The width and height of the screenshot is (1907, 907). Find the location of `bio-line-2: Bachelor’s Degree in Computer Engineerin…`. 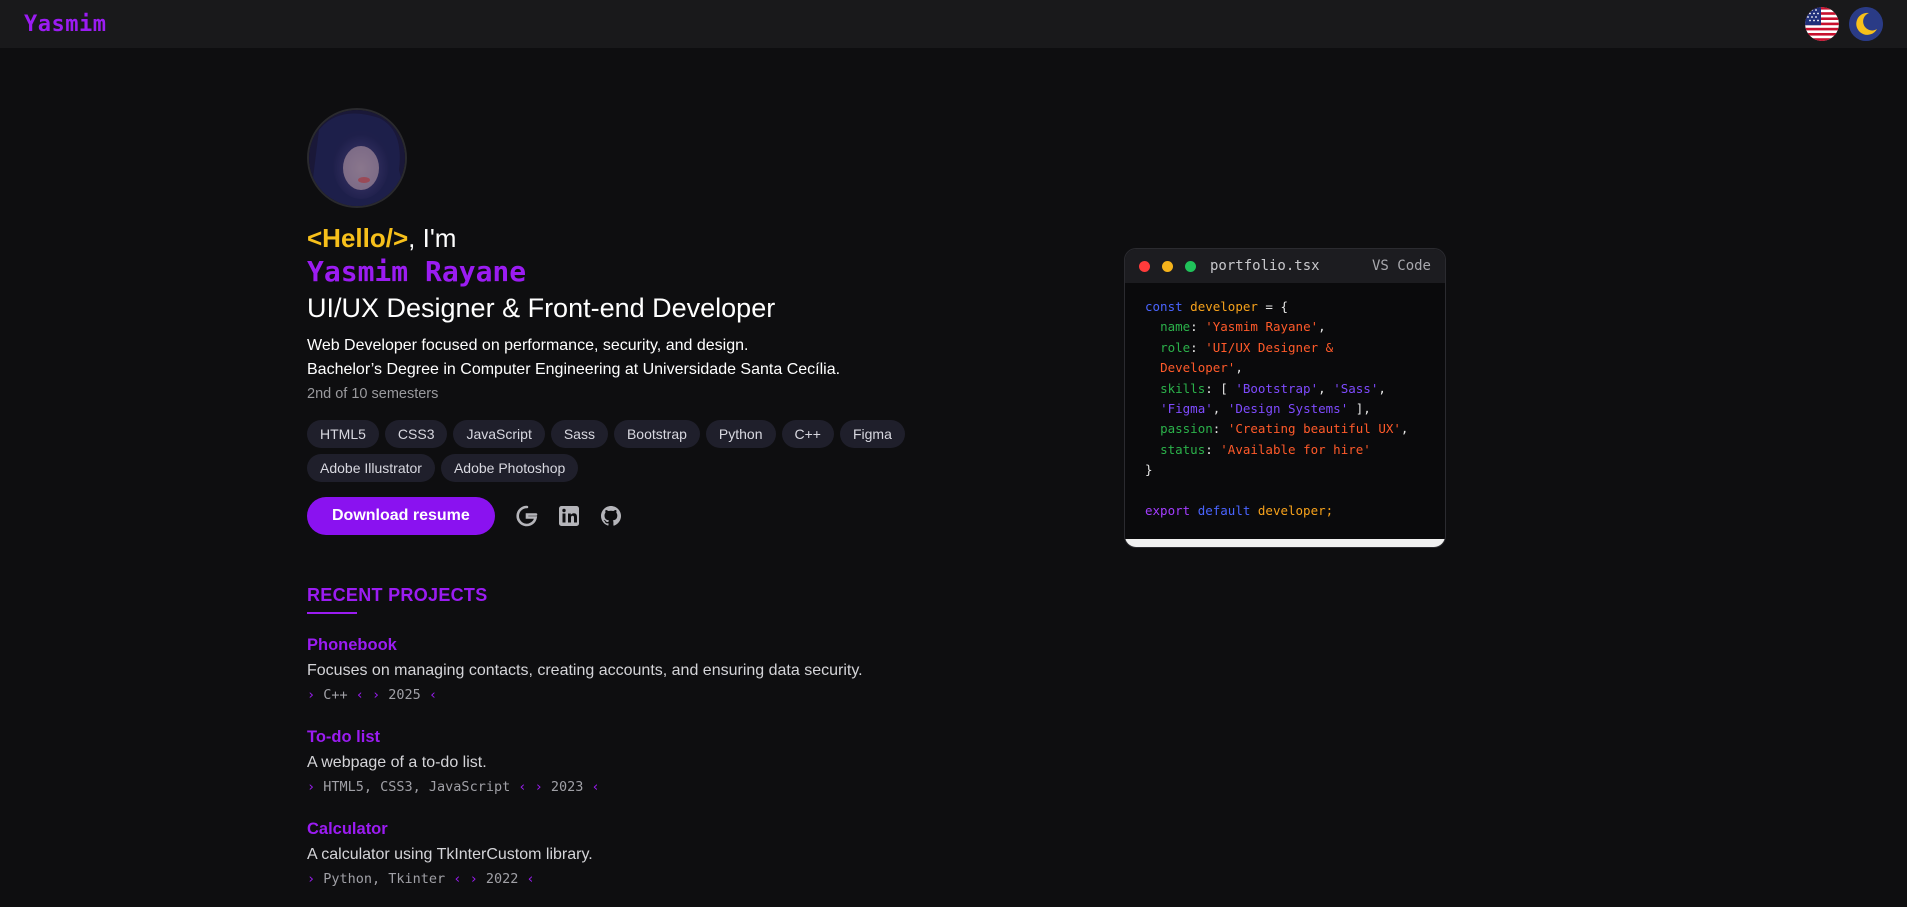

bio-line-2: Bachelor’s Degree in Computer Engineerin… is located at coordinates (574, 369).